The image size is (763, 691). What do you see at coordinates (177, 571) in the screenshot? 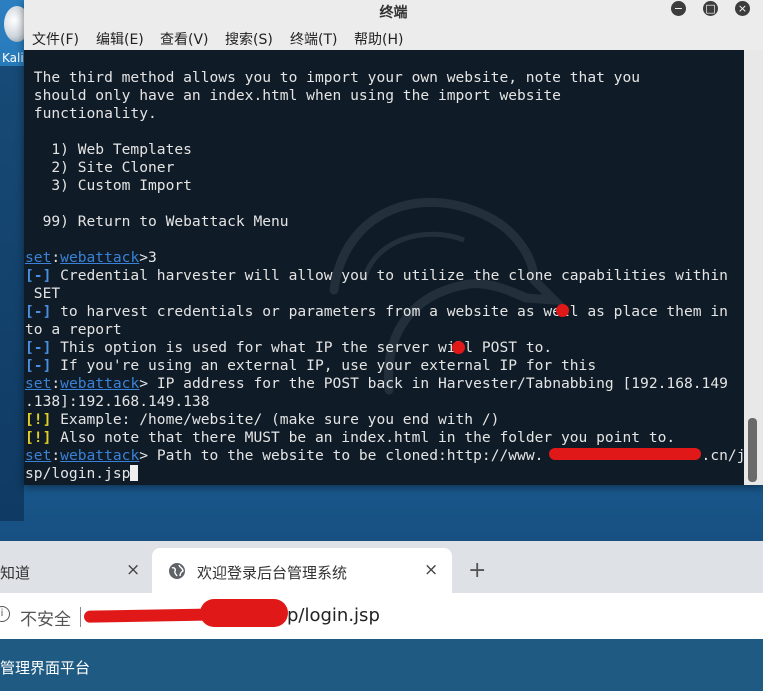
I see `globe-icon` at bounding box center [177, 571].